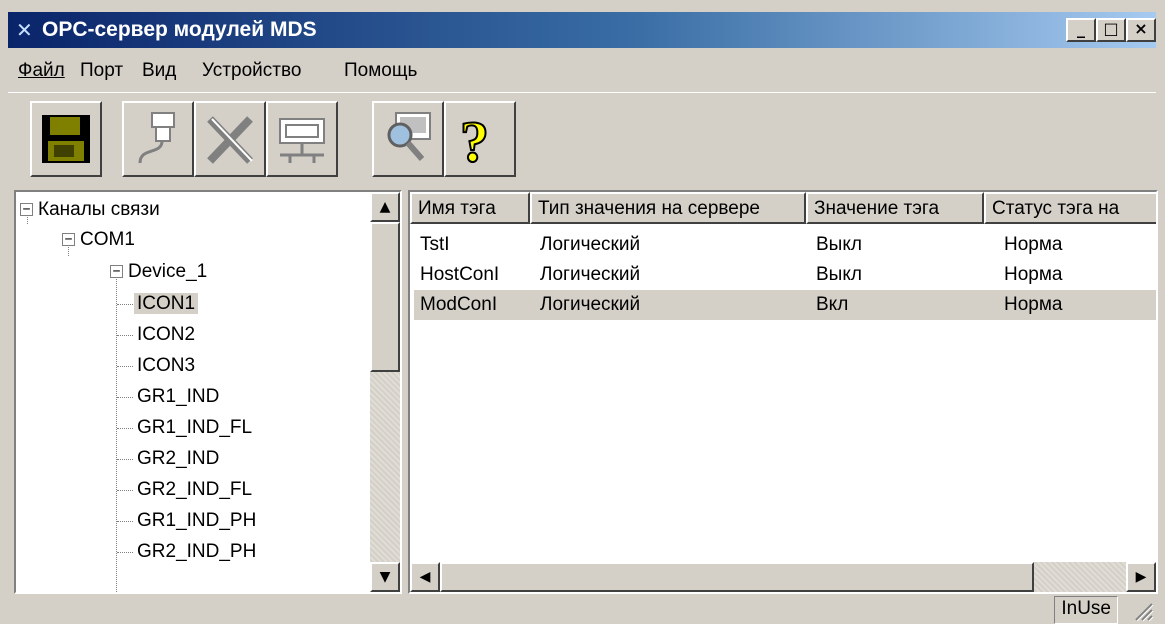 This screenshot has height=624, width=1165. Describe the element at coordinates (41, 71) in the screenshot. I see `menu-file: Файл` at that location.